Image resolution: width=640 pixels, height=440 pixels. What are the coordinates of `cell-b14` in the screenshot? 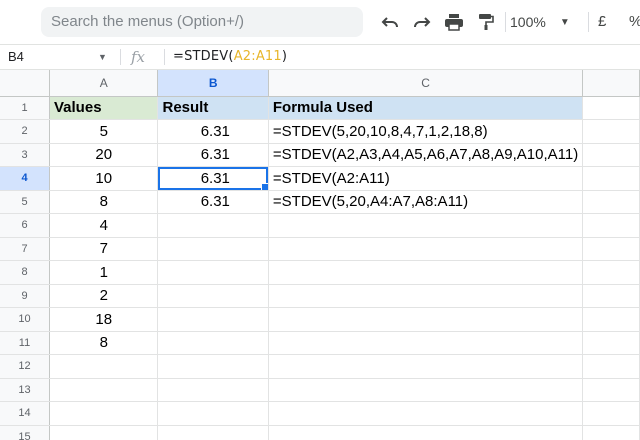 It's located at (213, 413).